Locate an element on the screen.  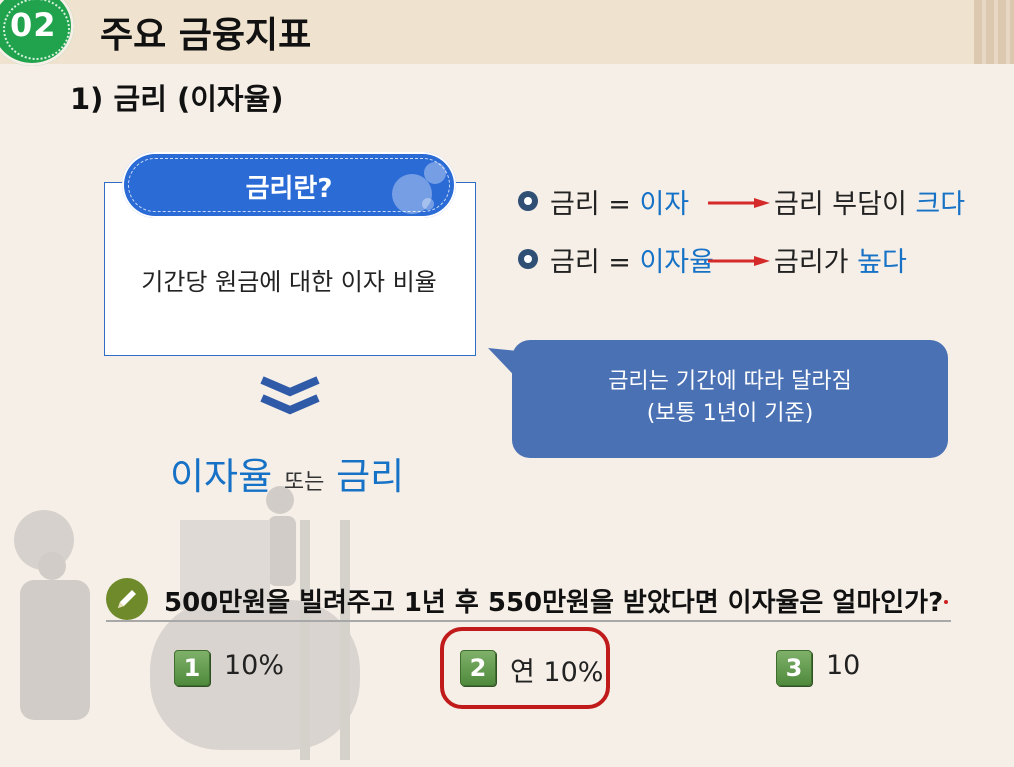
bullet-term: 금리 = 이자 is located at coordinates (619, 201).